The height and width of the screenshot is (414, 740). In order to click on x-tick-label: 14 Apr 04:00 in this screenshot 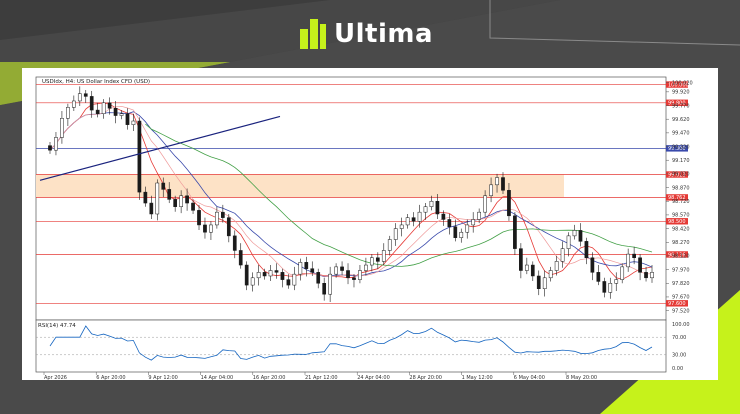, I will do `click(217, 377)`.